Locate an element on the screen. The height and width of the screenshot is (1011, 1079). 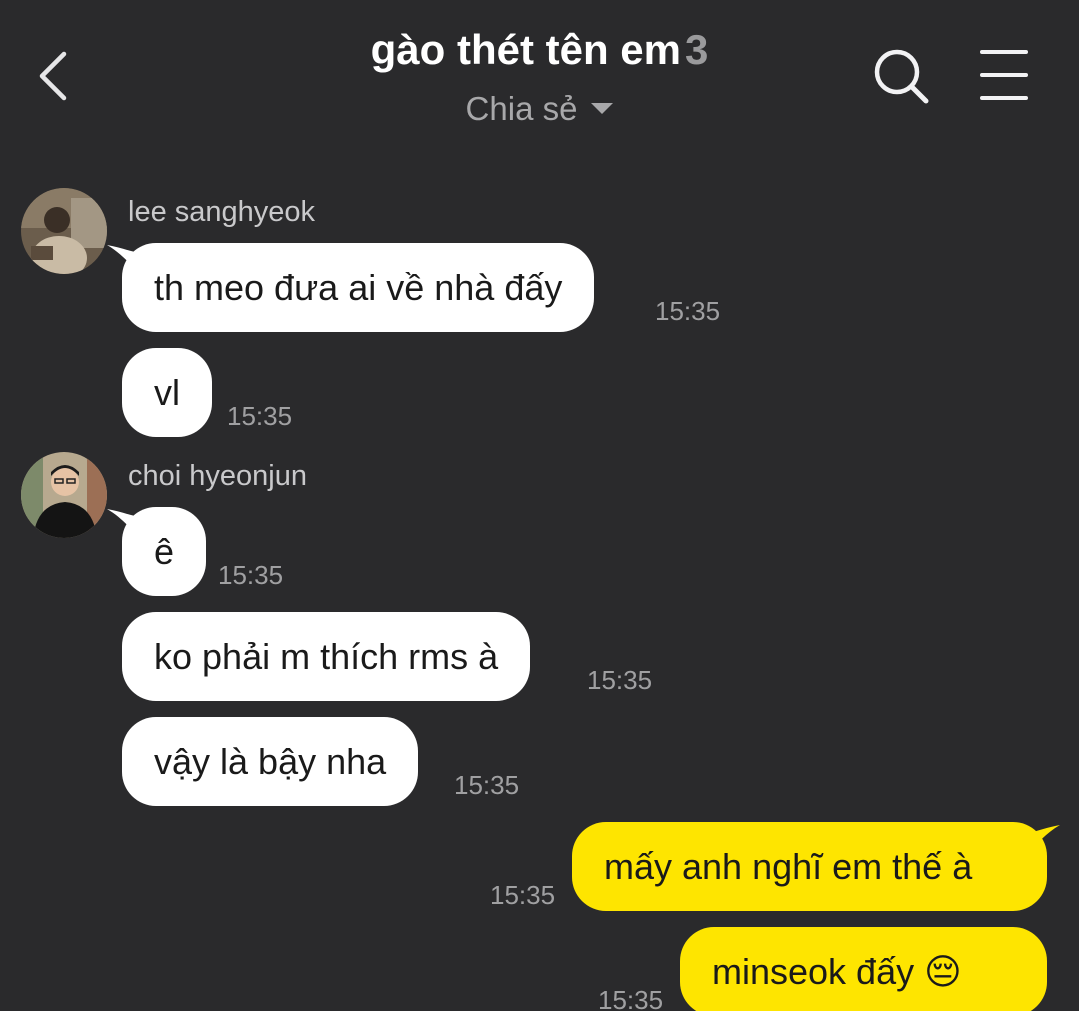
sender-name: choi hyeonjun is located at coordinates (217, 476).